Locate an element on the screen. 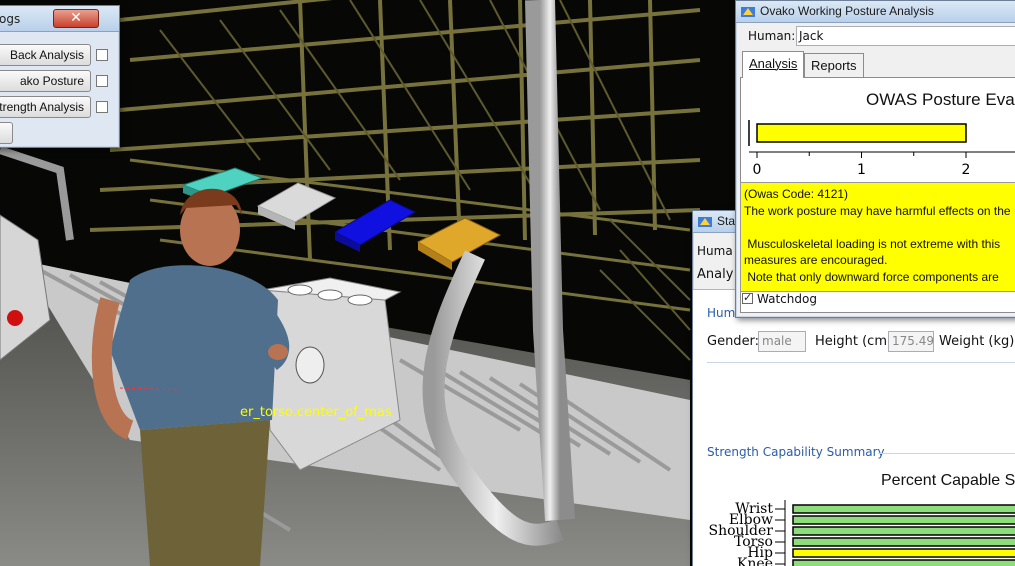 This screenshot has height=566, width=1015. ovako-posture-button: ako Posture is located at coordinates (45, 81).